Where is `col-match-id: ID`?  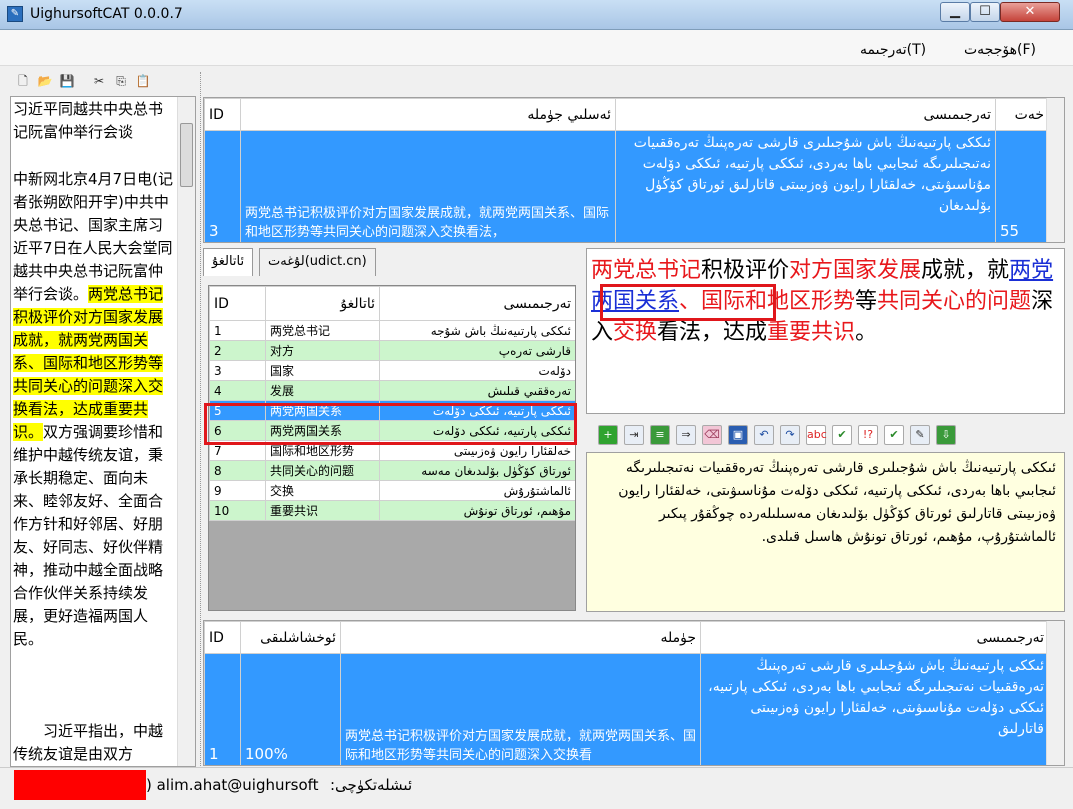
col-match-id: ID is located at coordinates (222, 637).